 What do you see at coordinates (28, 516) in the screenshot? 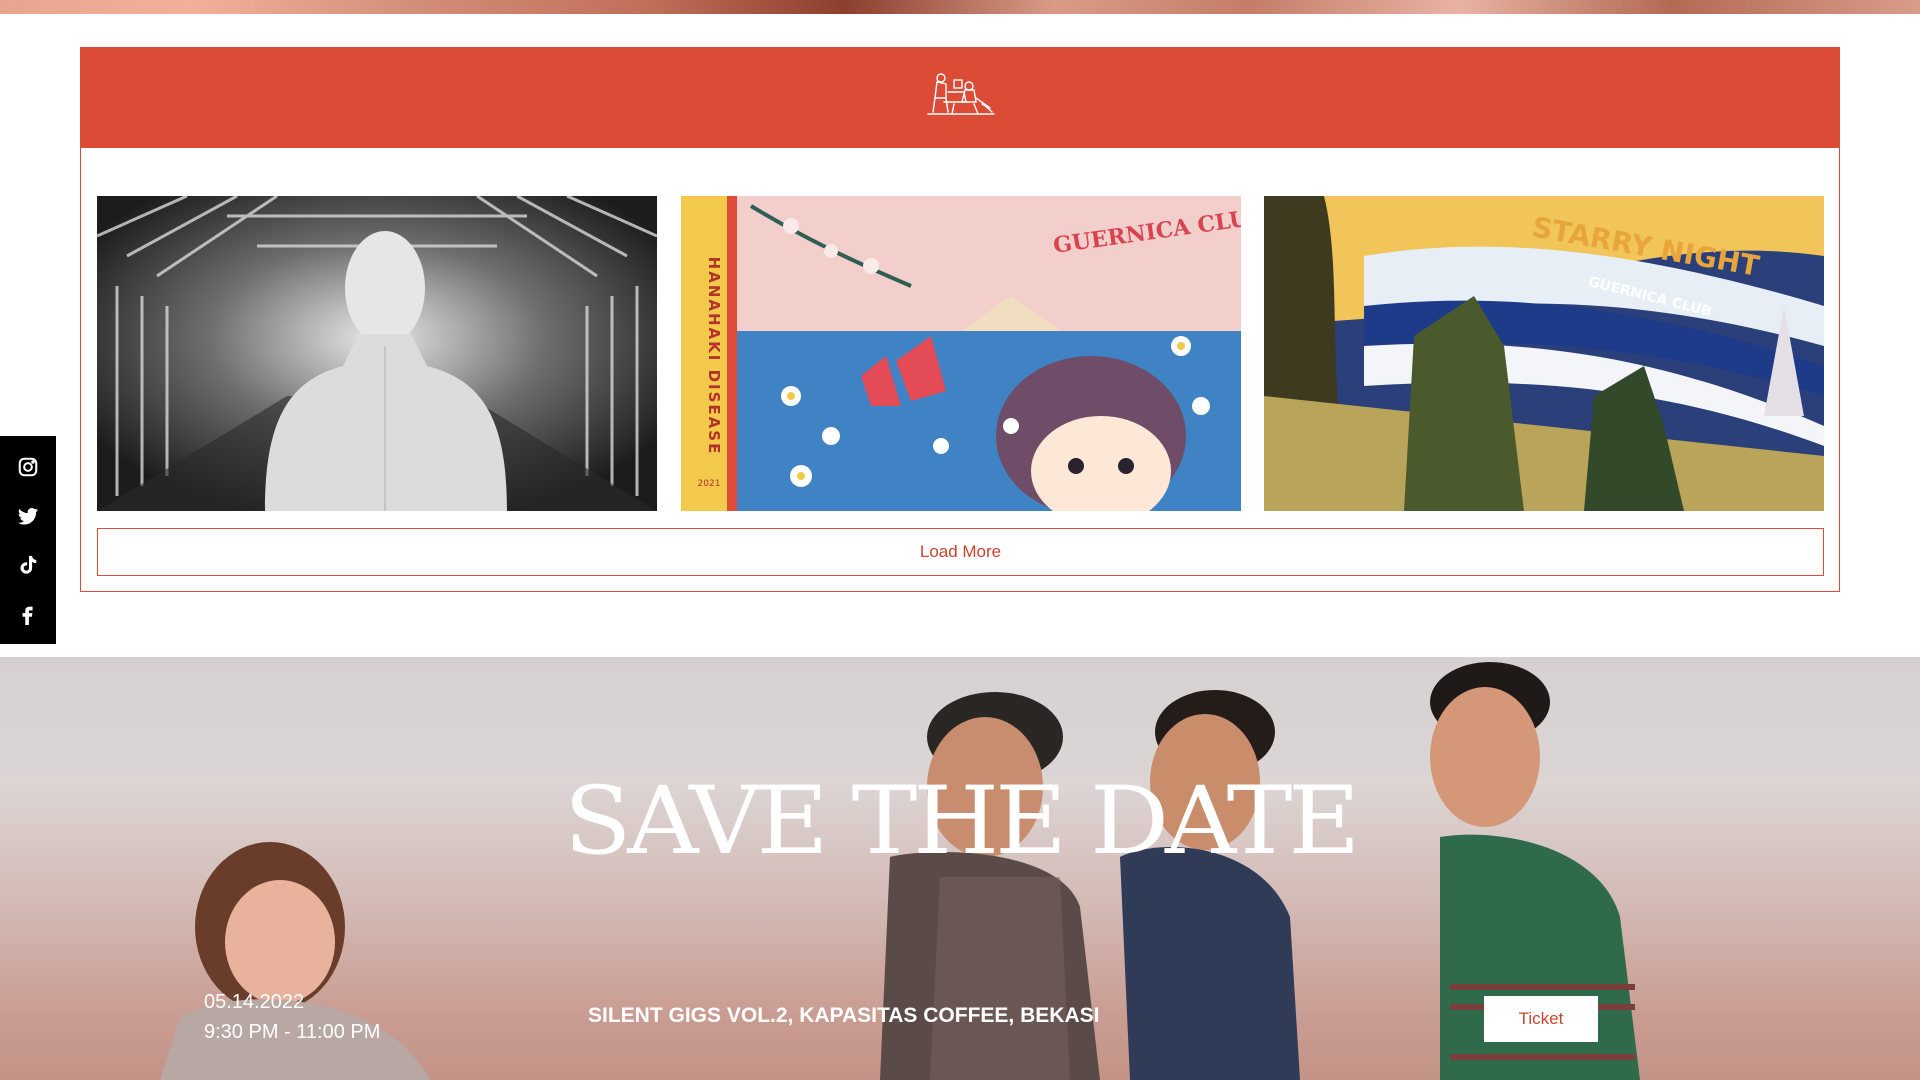
I see `twitter-icon` at bounding box center [28, 516].